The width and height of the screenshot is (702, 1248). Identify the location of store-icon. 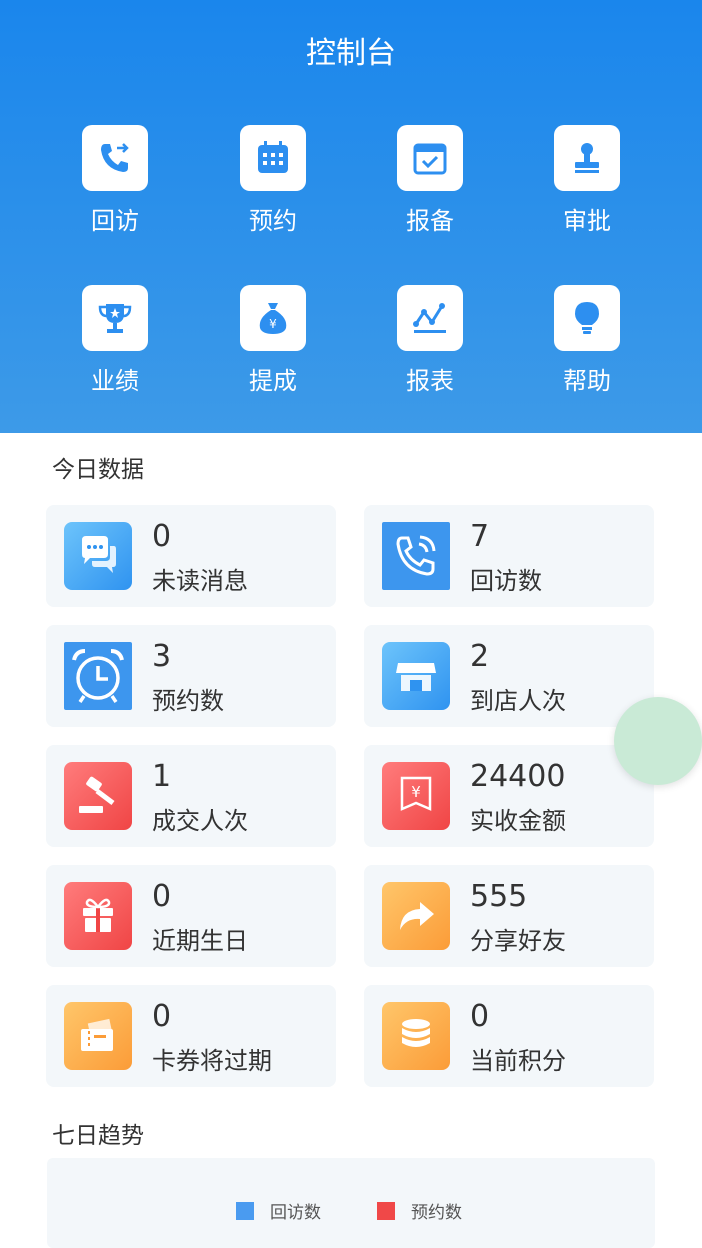
(416, 676).